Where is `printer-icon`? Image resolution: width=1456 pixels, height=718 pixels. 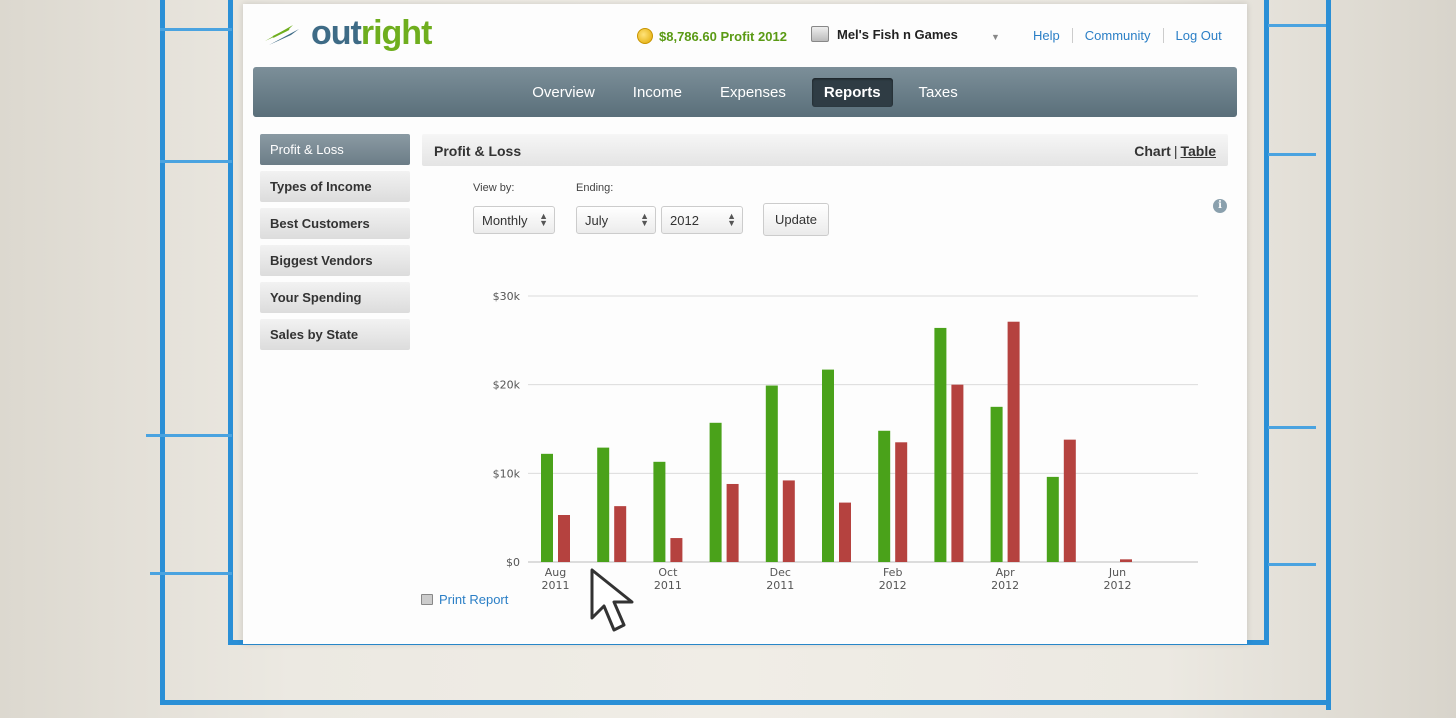
printer-icon is located at coordinates (427, 599).